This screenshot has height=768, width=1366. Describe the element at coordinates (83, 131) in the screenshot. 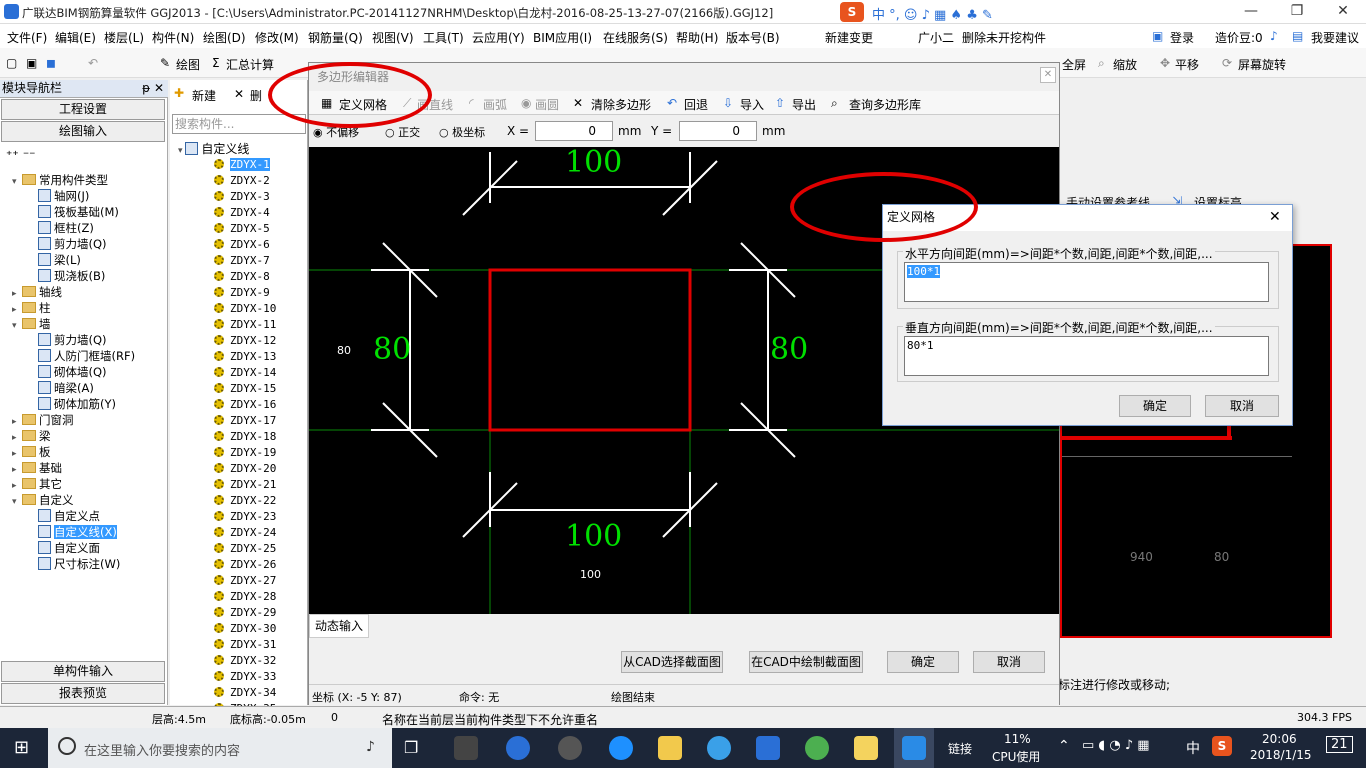

I see `draw-input-button: 绘图输入` at that location.